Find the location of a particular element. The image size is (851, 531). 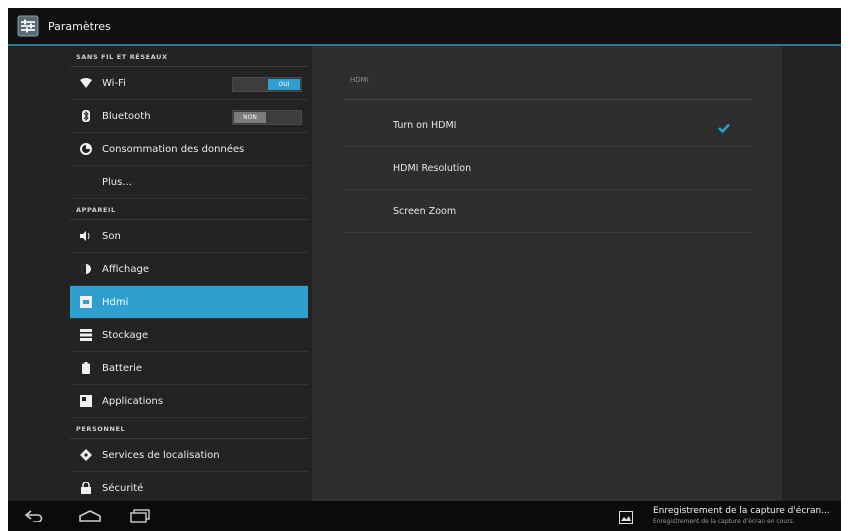

screenshot-notification-icon is located at coordinates (626, 518).